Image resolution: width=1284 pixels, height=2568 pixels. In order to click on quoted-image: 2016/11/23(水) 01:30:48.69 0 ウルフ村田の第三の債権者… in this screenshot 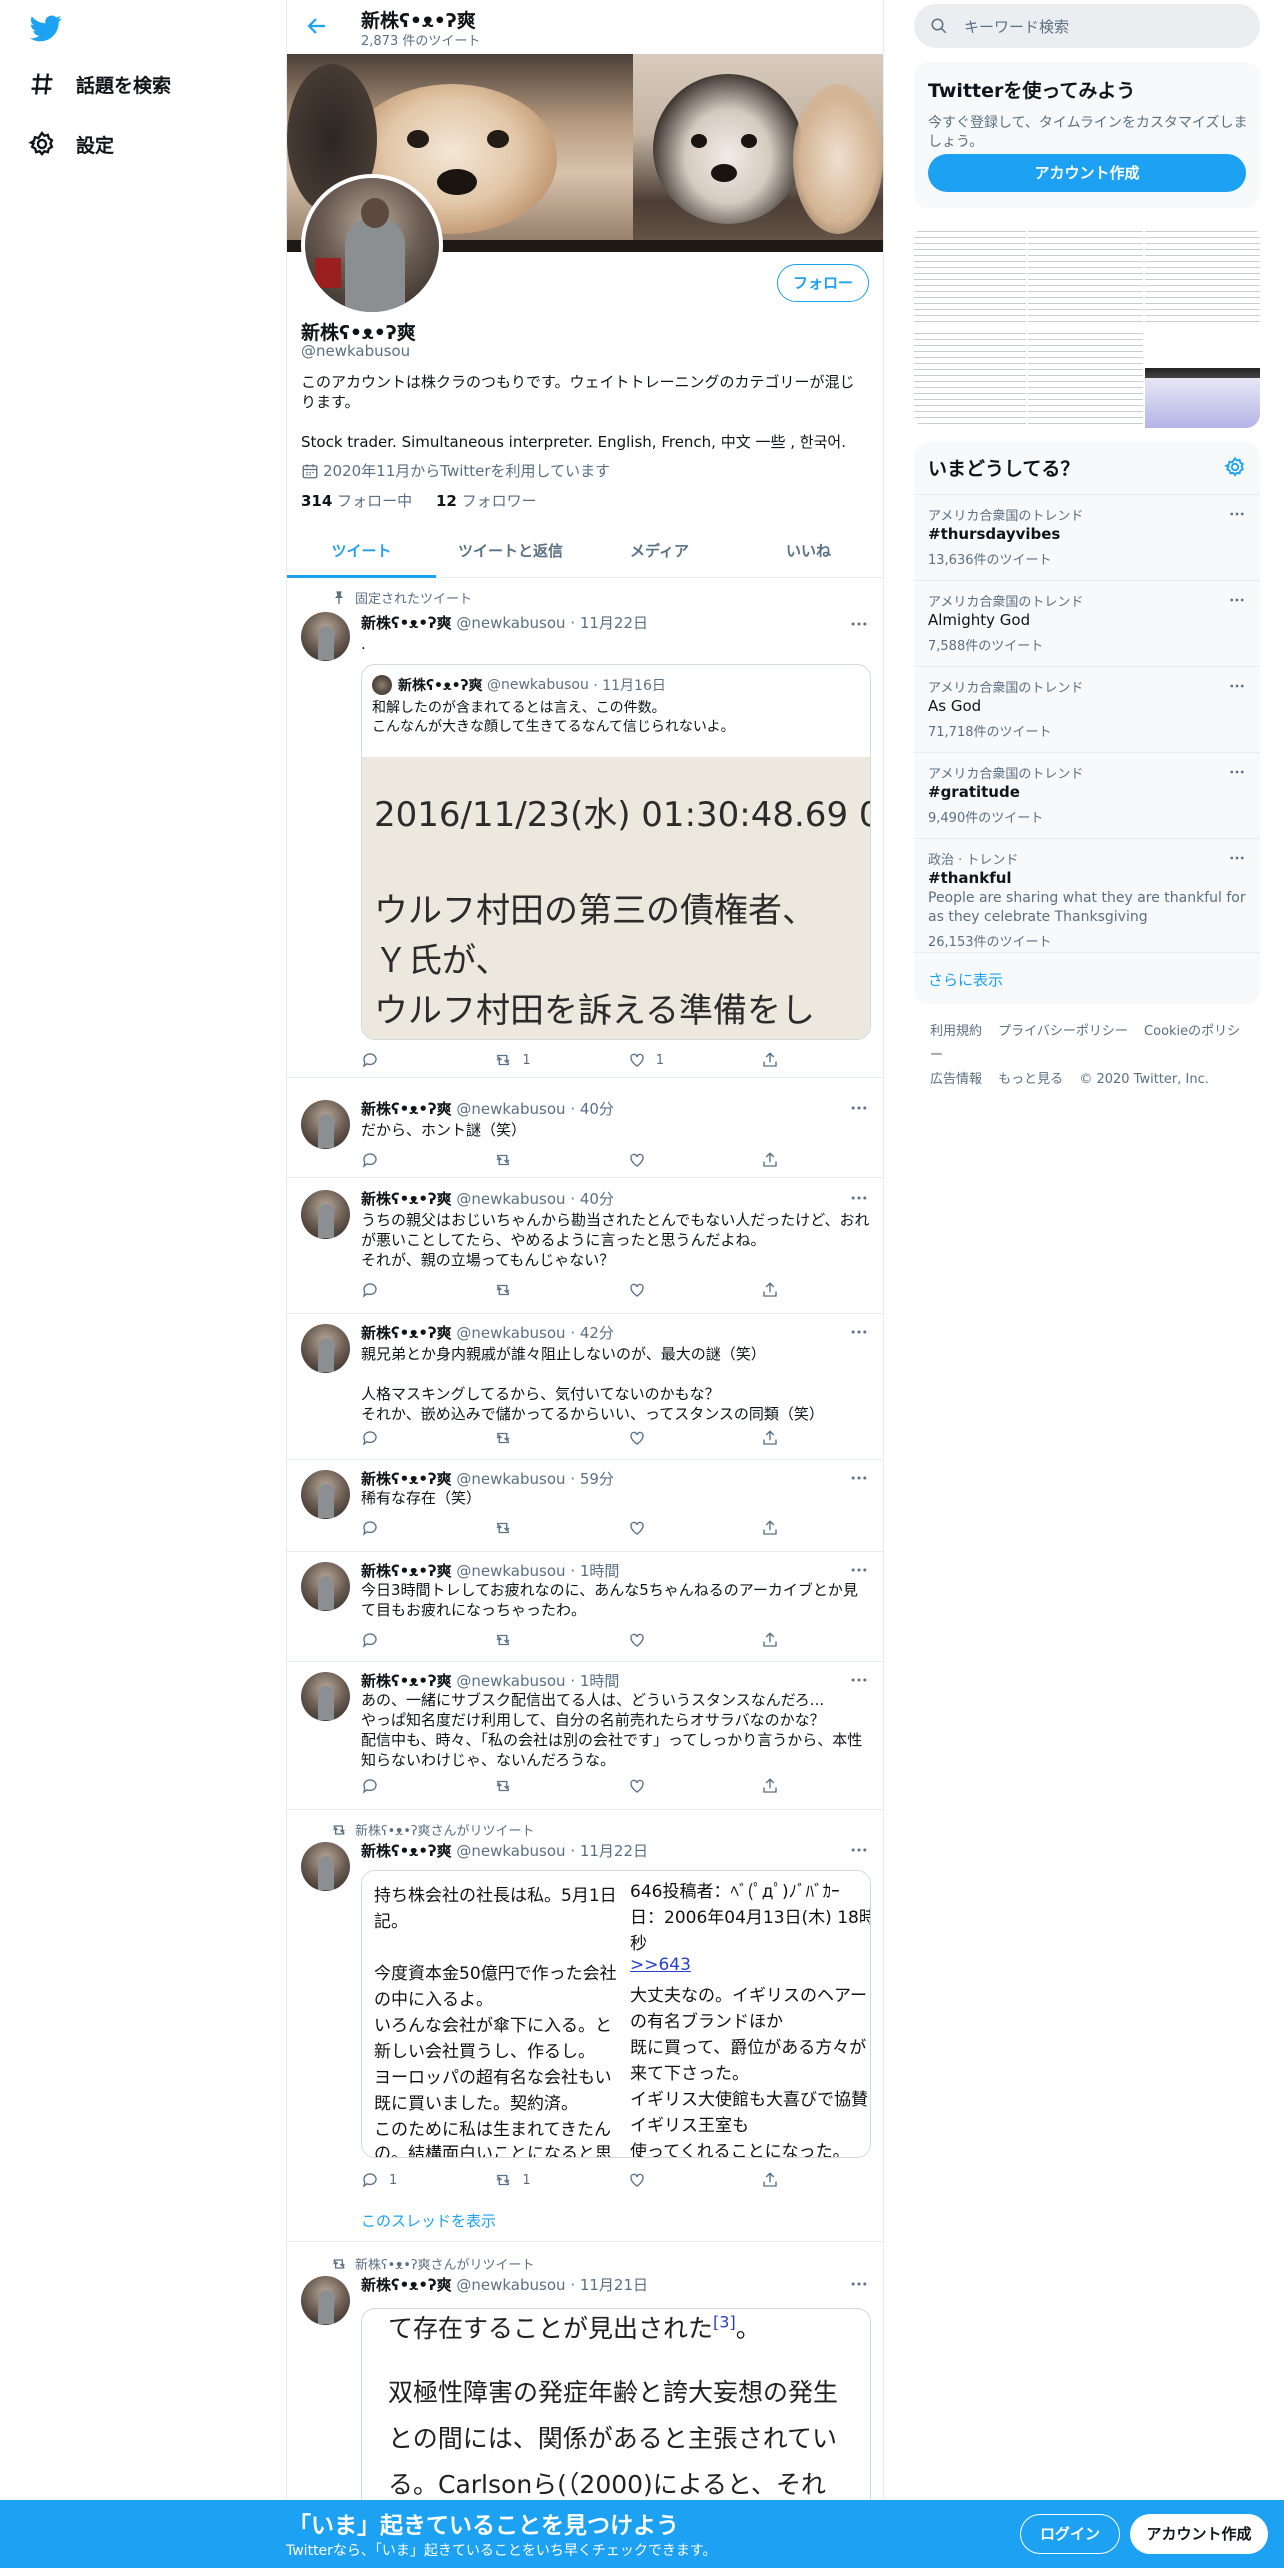, I will do `click(616, 898)`.